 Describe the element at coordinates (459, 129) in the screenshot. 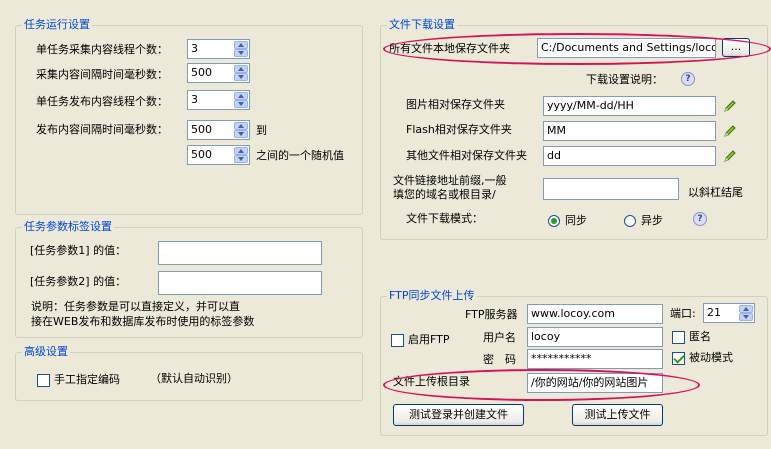

I see `flash-dir-label: Flash相对保存文件夹` at that location.